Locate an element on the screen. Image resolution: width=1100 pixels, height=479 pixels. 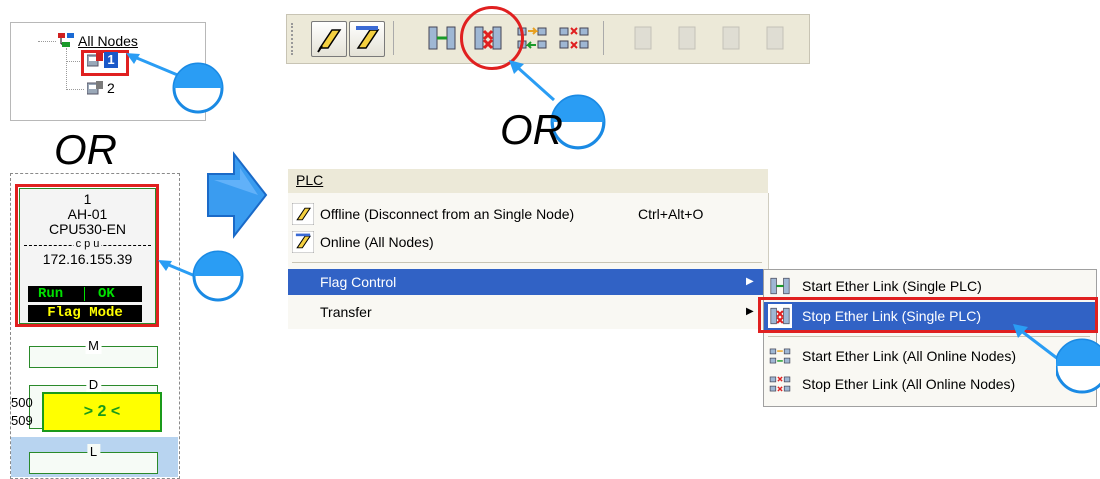
start-ether-link-toolbar-button is located at coordinates (442, 38).